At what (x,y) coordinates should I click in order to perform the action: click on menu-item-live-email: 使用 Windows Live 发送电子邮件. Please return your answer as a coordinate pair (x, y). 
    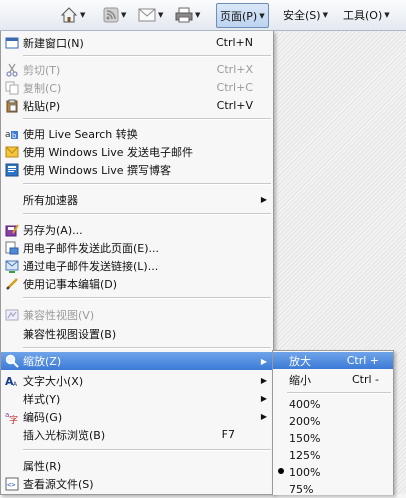
    Looking at the image, I should click on (137, 151).